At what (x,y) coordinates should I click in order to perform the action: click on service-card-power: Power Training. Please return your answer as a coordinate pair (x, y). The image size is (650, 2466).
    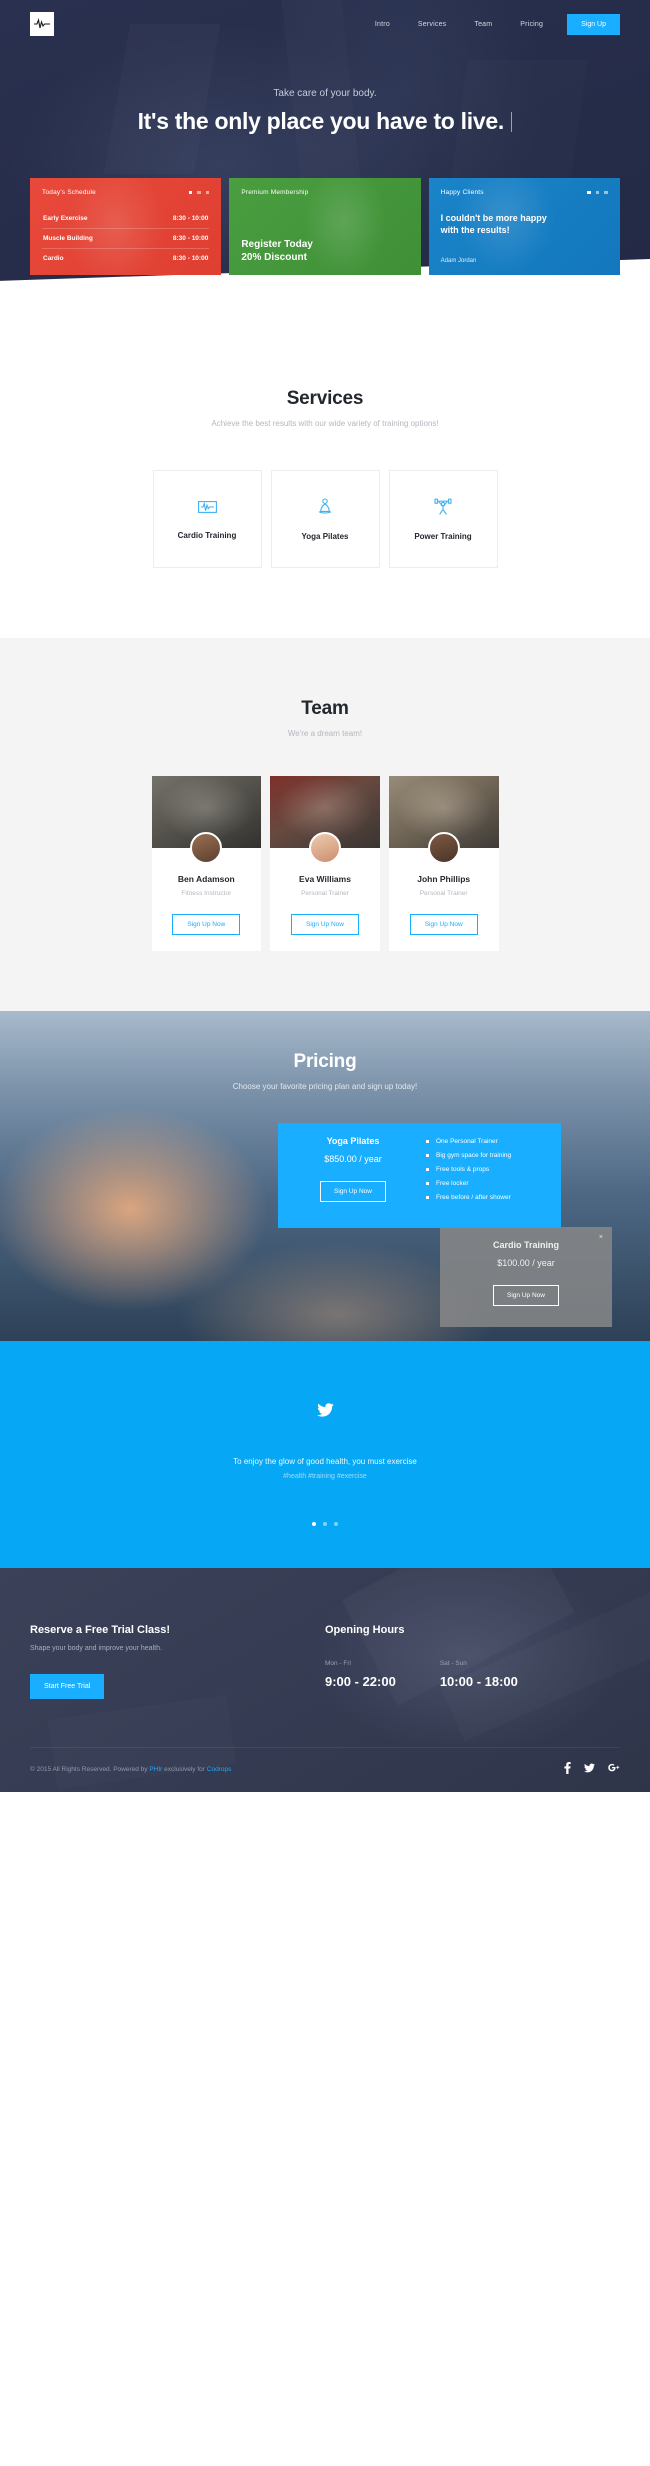
    Looking at the image, I should click on (443, 519).